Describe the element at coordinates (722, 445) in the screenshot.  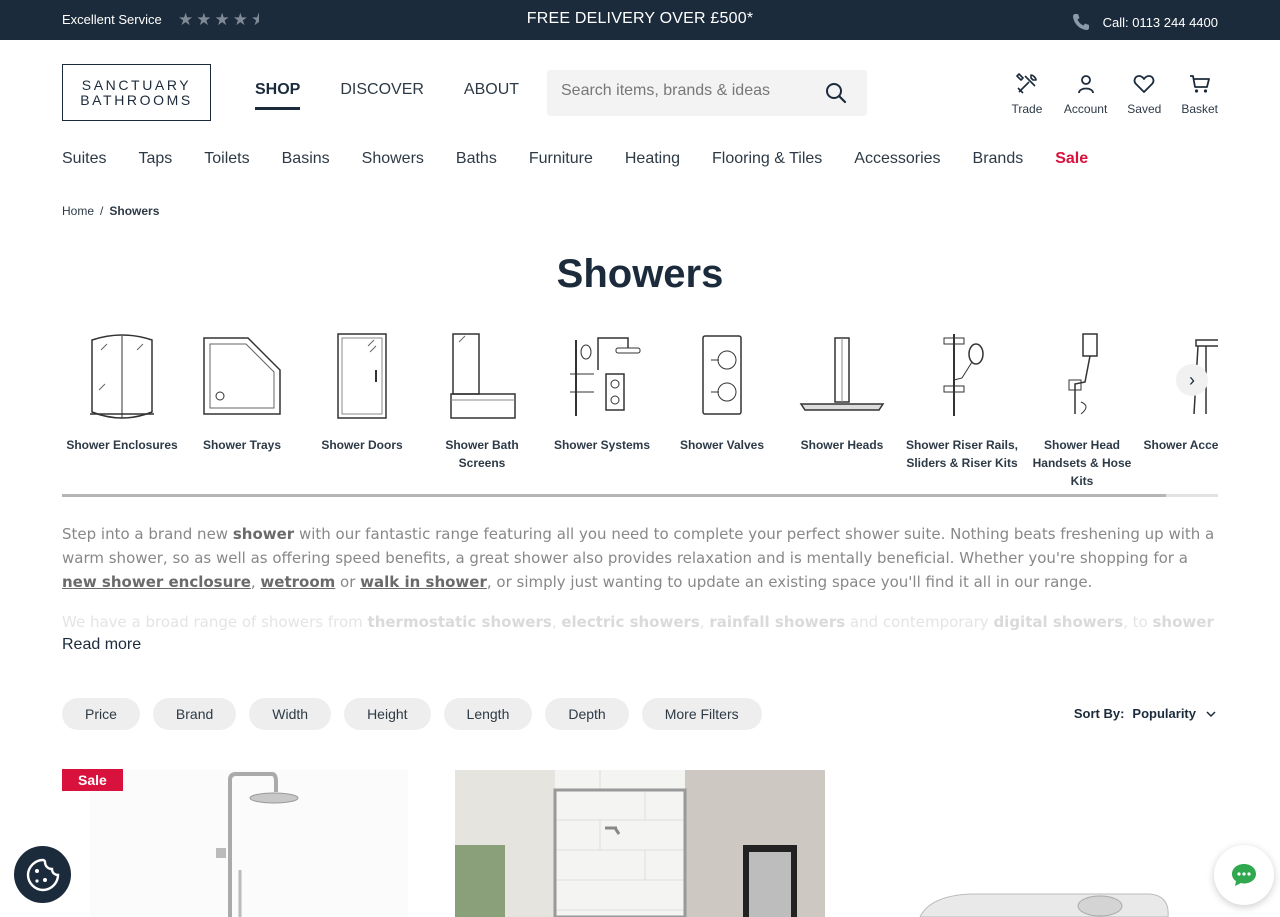
I see `subcategory-label: Shower Valves` at that location.